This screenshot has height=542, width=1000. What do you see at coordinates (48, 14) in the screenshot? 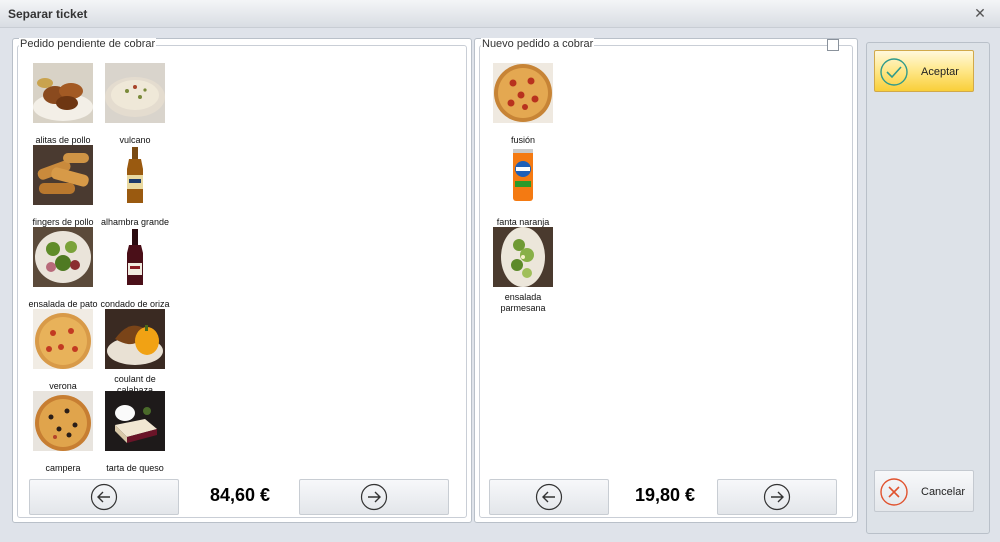
I see `window-title: Separar ticket` at bounding box center [48, 14].